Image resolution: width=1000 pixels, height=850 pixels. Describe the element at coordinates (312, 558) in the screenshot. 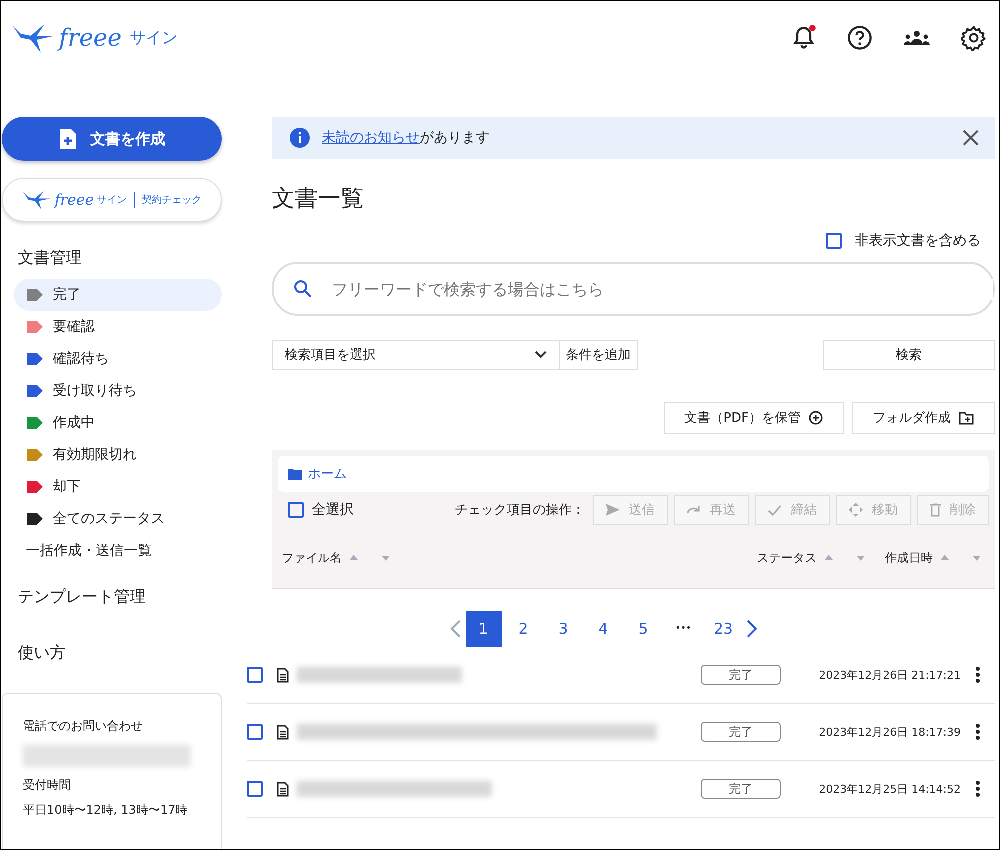

I see `column-header: ファイル名` at that location.